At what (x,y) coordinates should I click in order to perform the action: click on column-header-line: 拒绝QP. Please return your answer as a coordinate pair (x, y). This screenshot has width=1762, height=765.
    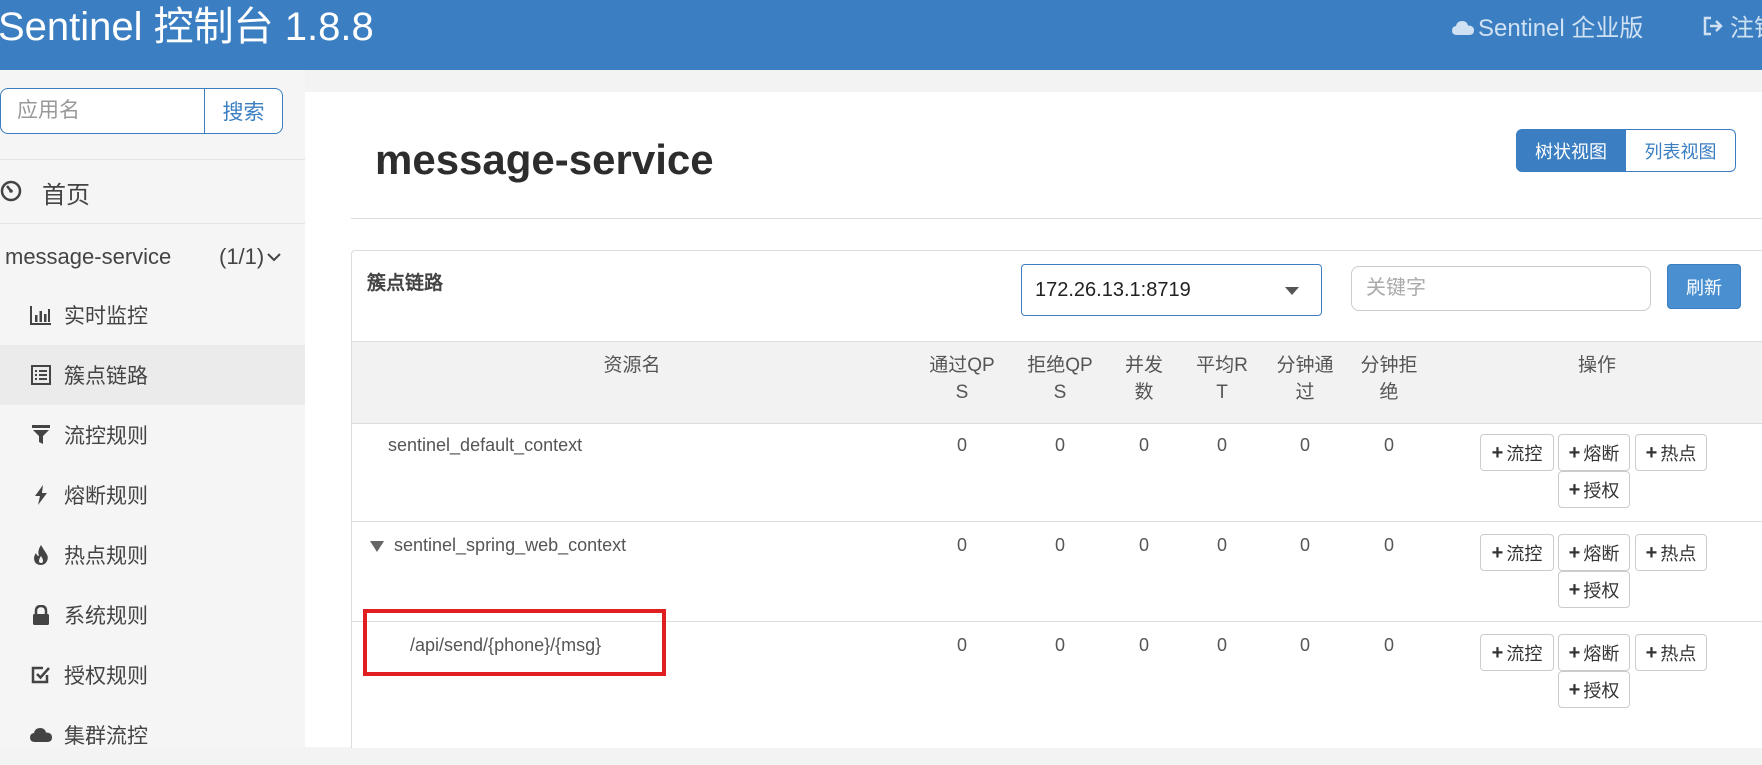
    Looking at the image, I should click on (1060, 365).